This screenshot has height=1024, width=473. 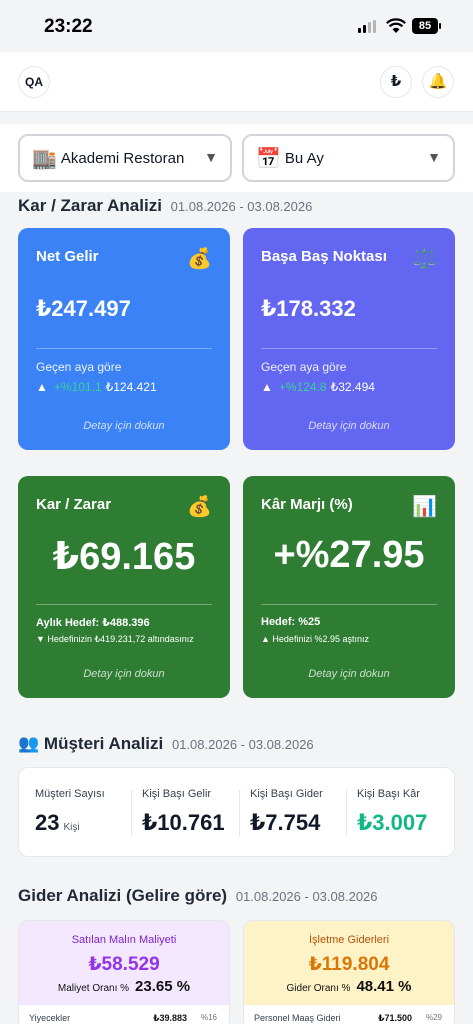 I want to click on restaurant-select-value: Akademi Restoran, so click(x=122, y=158).